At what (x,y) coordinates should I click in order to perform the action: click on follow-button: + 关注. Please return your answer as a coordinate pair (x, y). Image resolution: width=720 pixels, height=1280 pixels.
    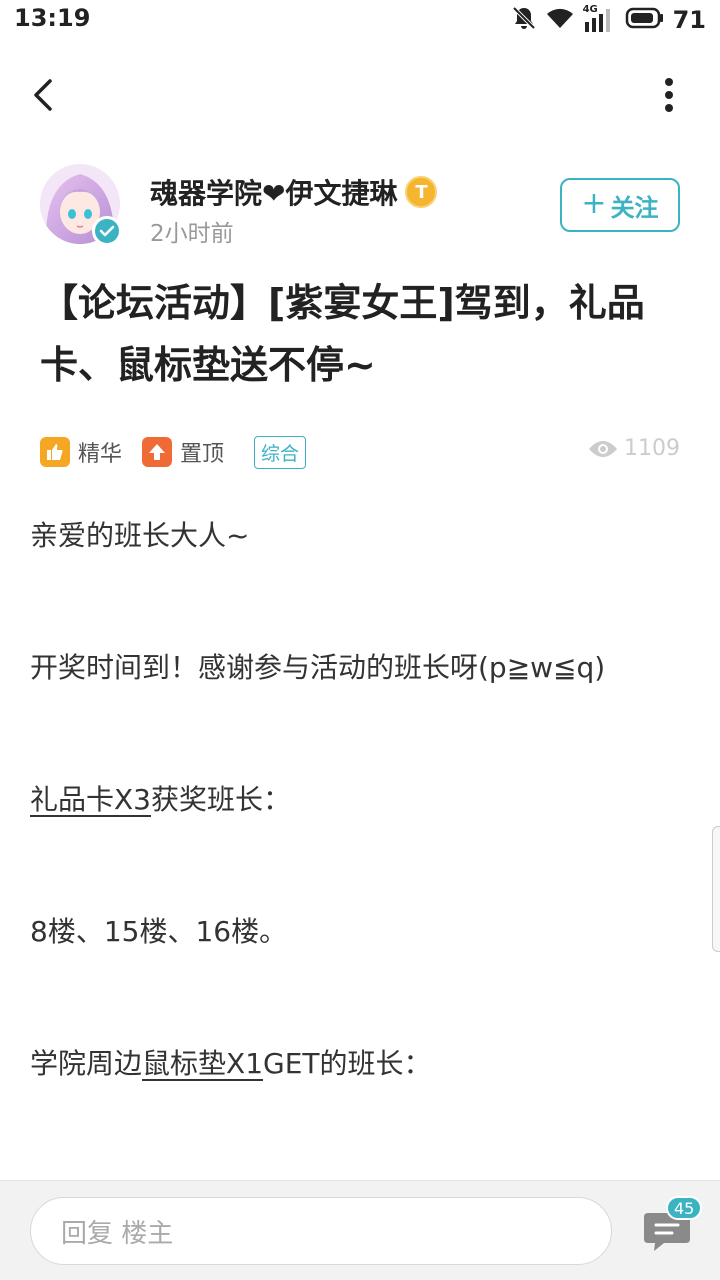
    Looking at the image, I should click on (620, 205).